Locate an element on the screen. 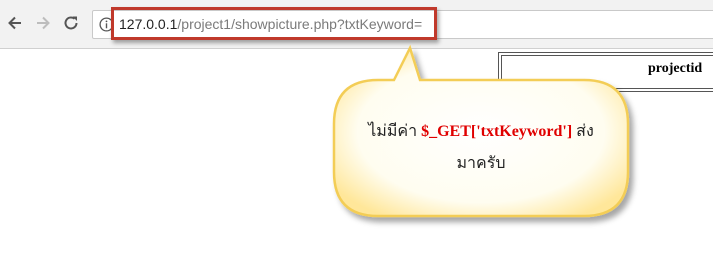 Image resolution: width=713 pixels, height=260 pixels. callout-text-before: ไม่มีค่า is located at coordinates (395, 131).